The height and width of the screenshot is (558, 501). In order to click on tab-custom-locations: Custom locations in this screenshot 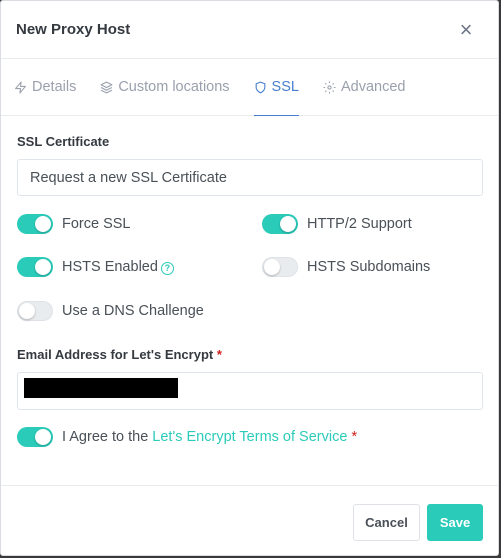, I will do `click(165, 87)`.